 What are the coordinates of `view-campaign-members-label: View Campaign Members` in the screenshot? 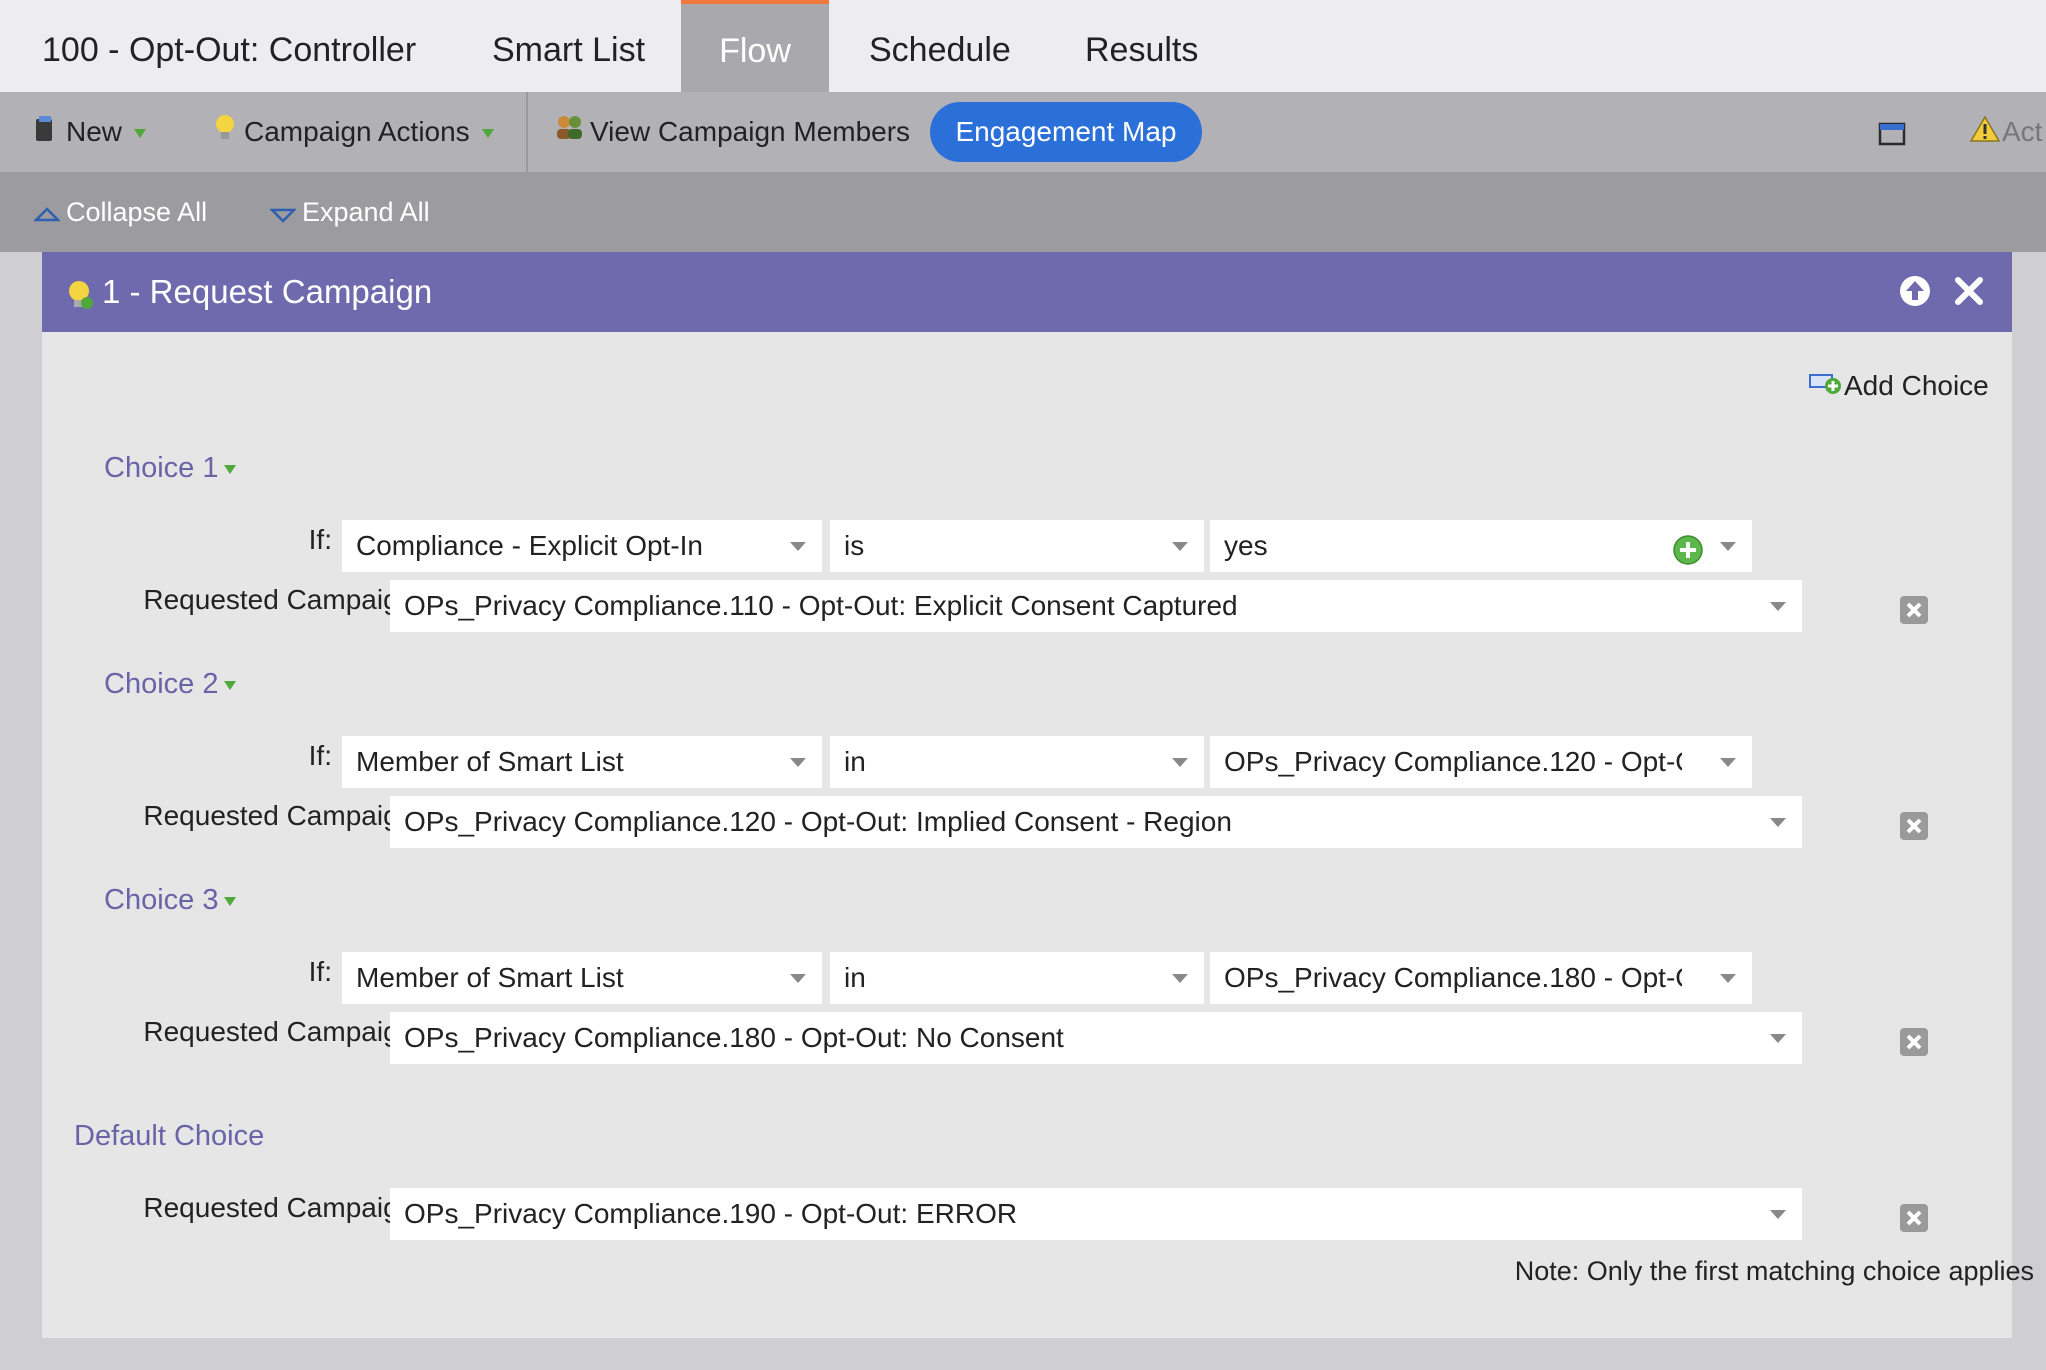 It's located at (750, 131).